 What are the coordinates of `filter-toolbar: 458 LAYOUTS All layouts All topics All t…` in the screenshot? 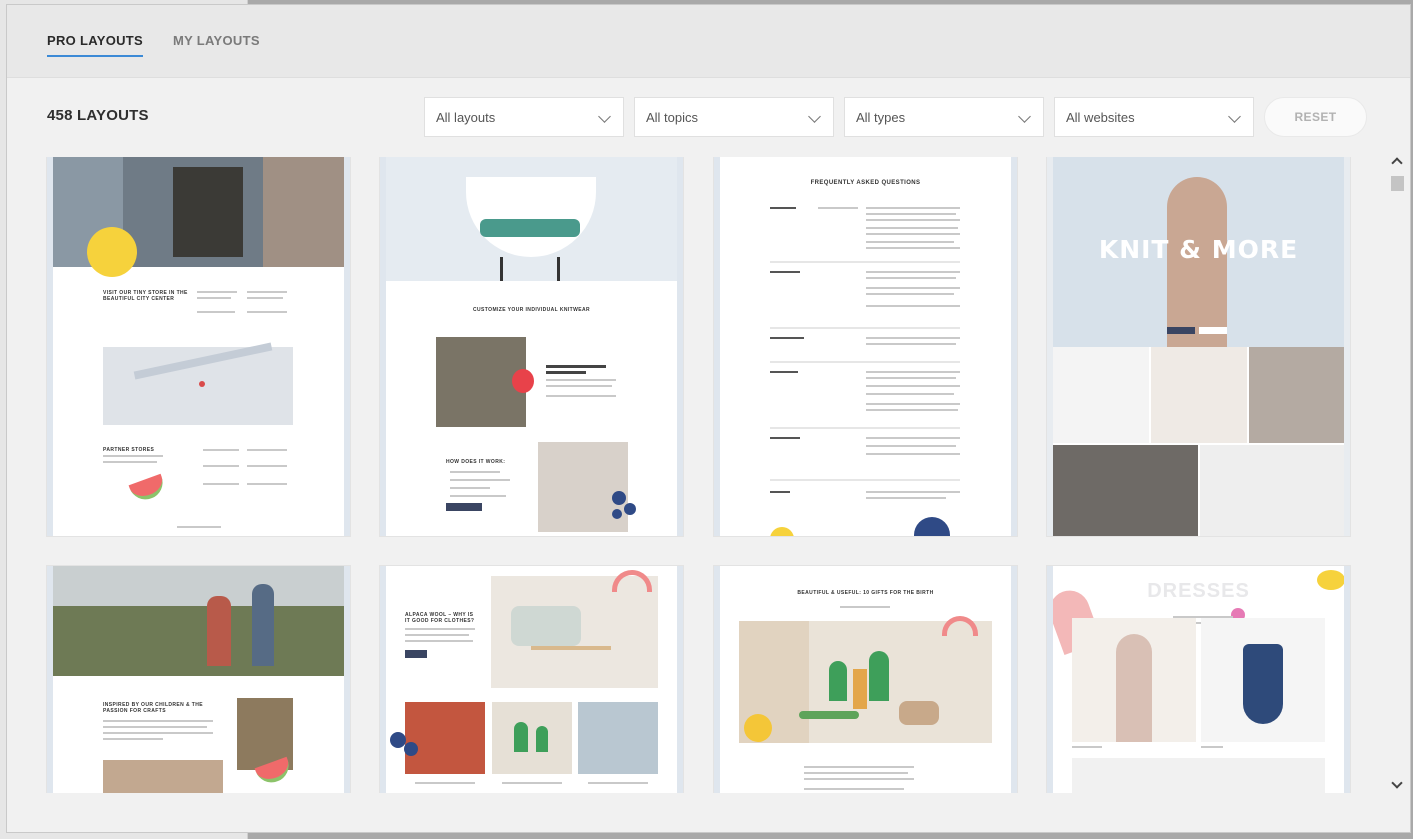 It's located at (708, 117).